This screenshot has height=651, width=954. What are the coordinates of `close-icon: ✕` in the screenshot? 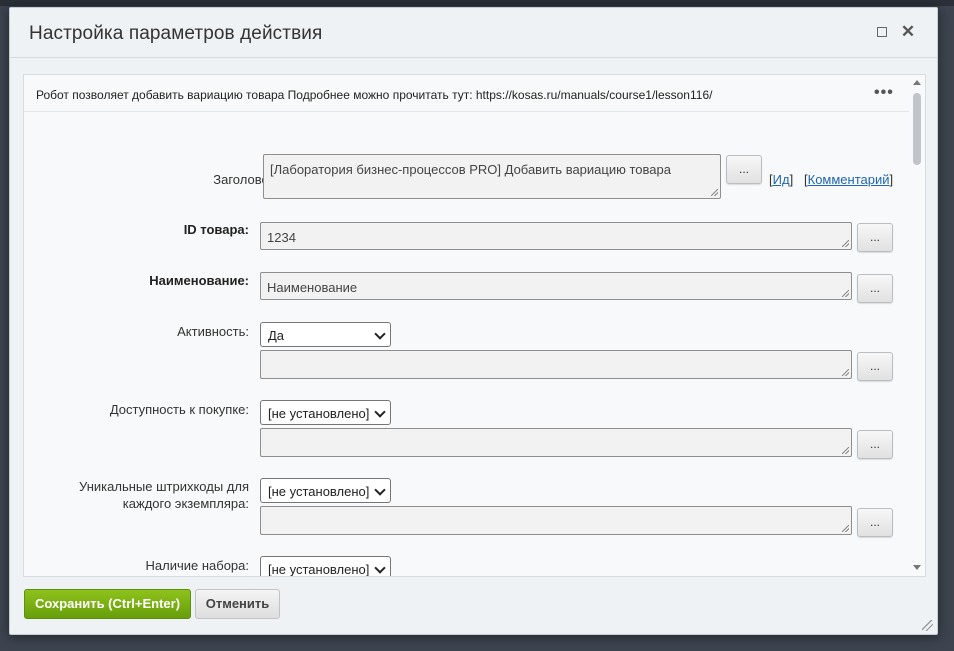 It's located at (908, 32).